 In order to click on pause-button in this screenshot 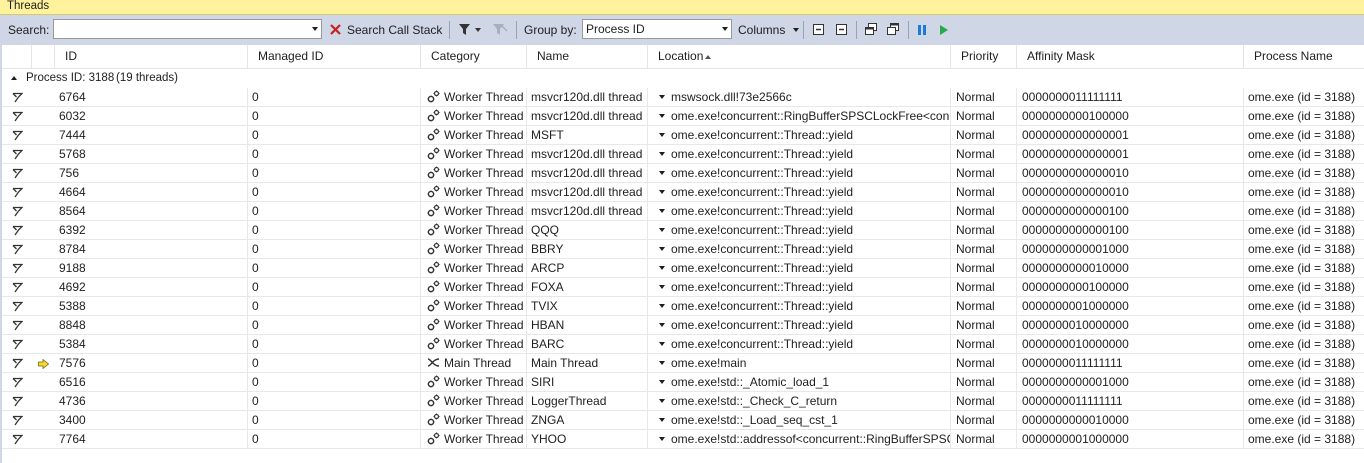, I will do `click(922, 30)`.